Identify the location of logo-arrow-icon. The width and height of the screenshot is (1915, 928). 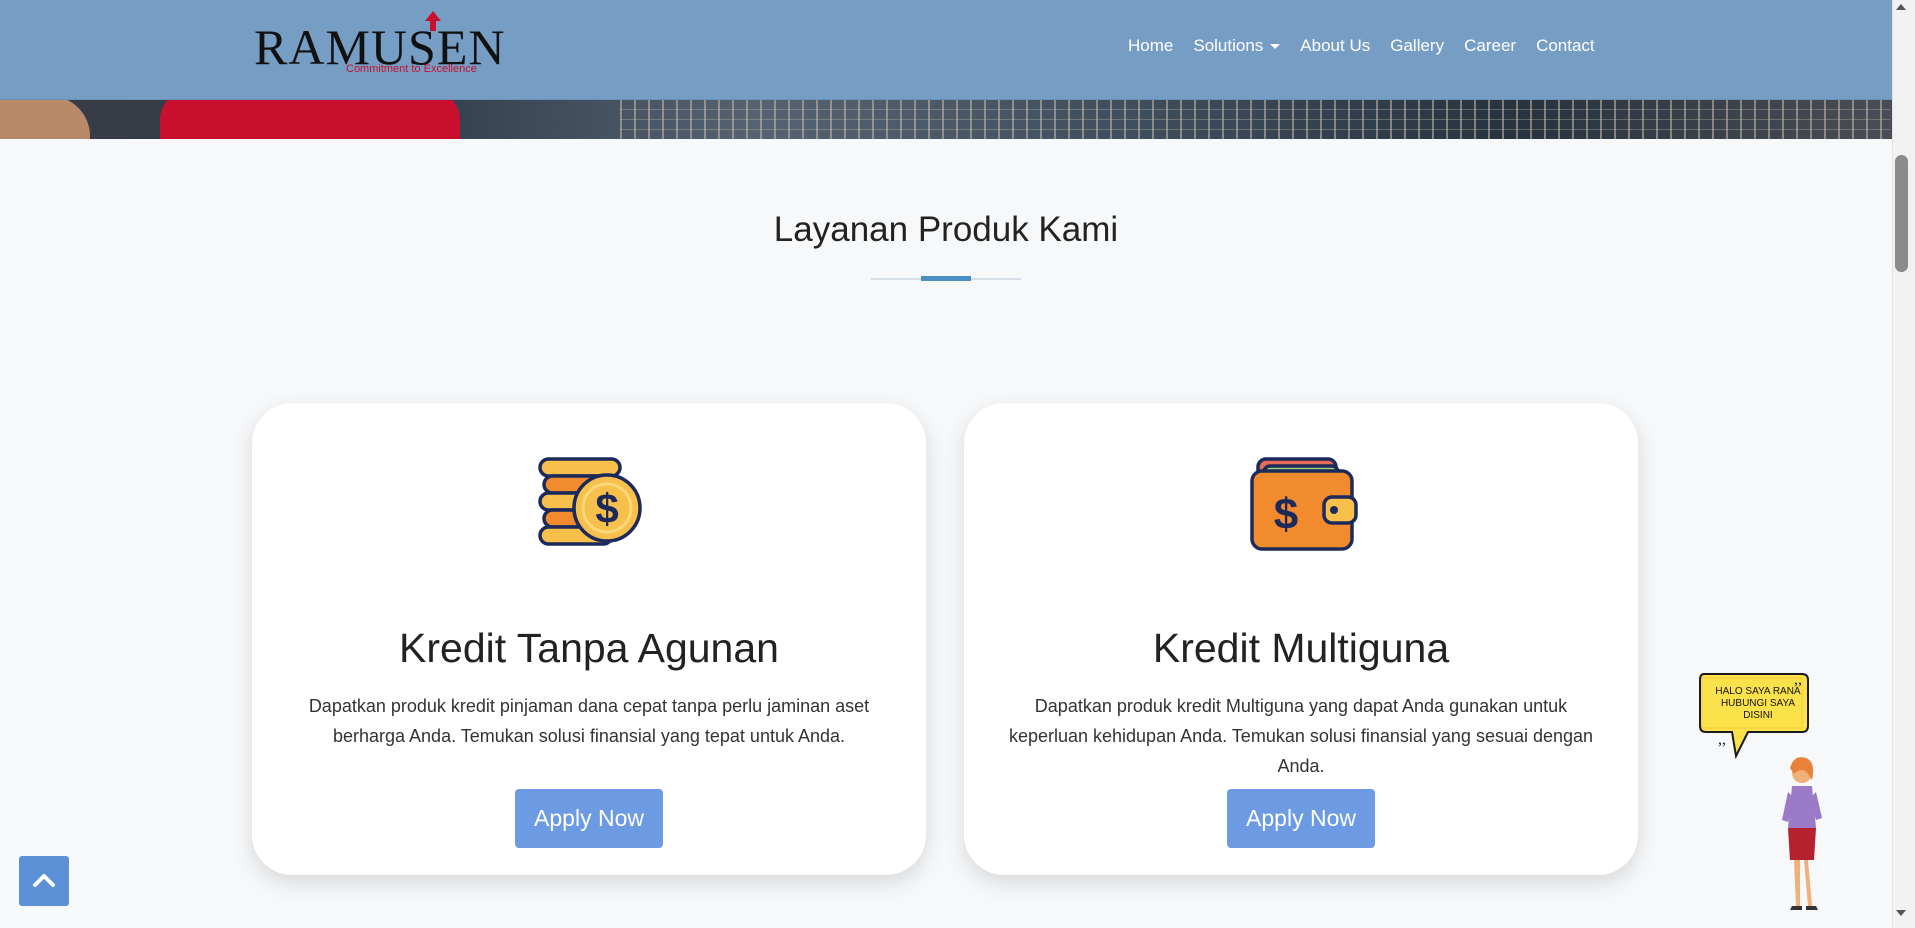
(433, 21).